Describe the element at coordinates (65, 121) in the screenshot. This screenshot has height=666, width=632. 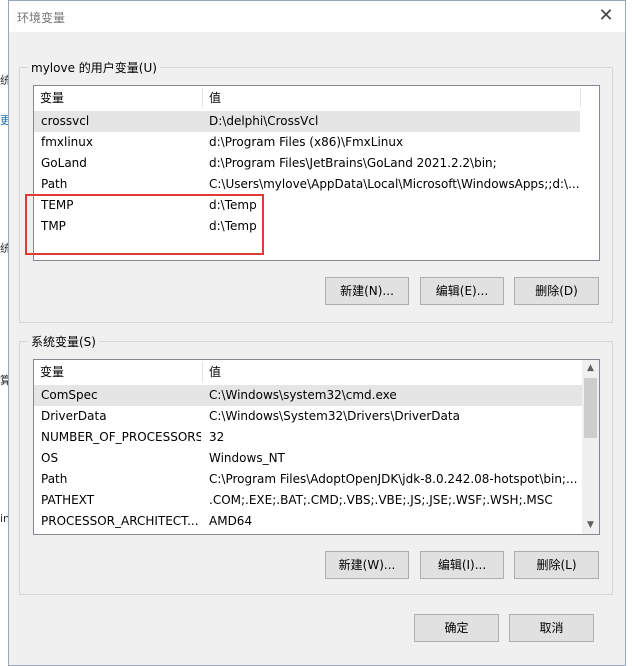
I see `variable-name: crossvcl` at that location.